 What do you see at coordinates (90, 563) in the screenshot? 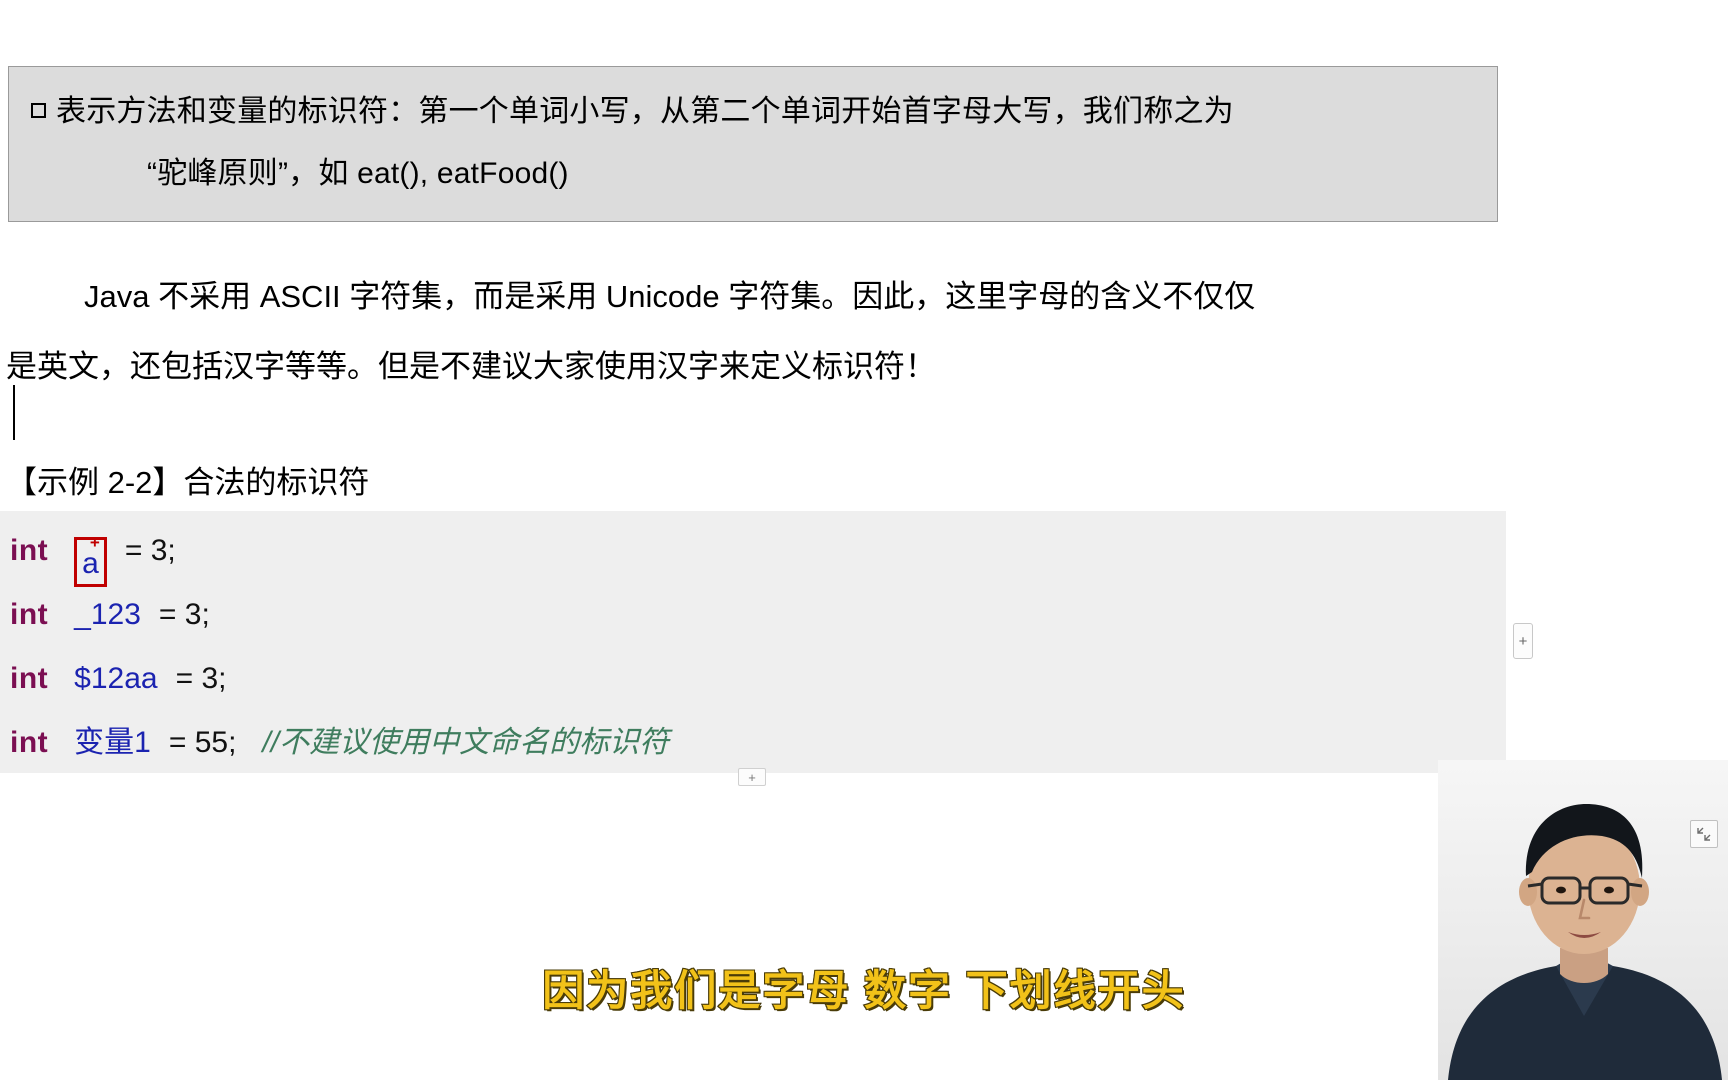
I see `code-identifier: a` at bounding box center [90, 563].